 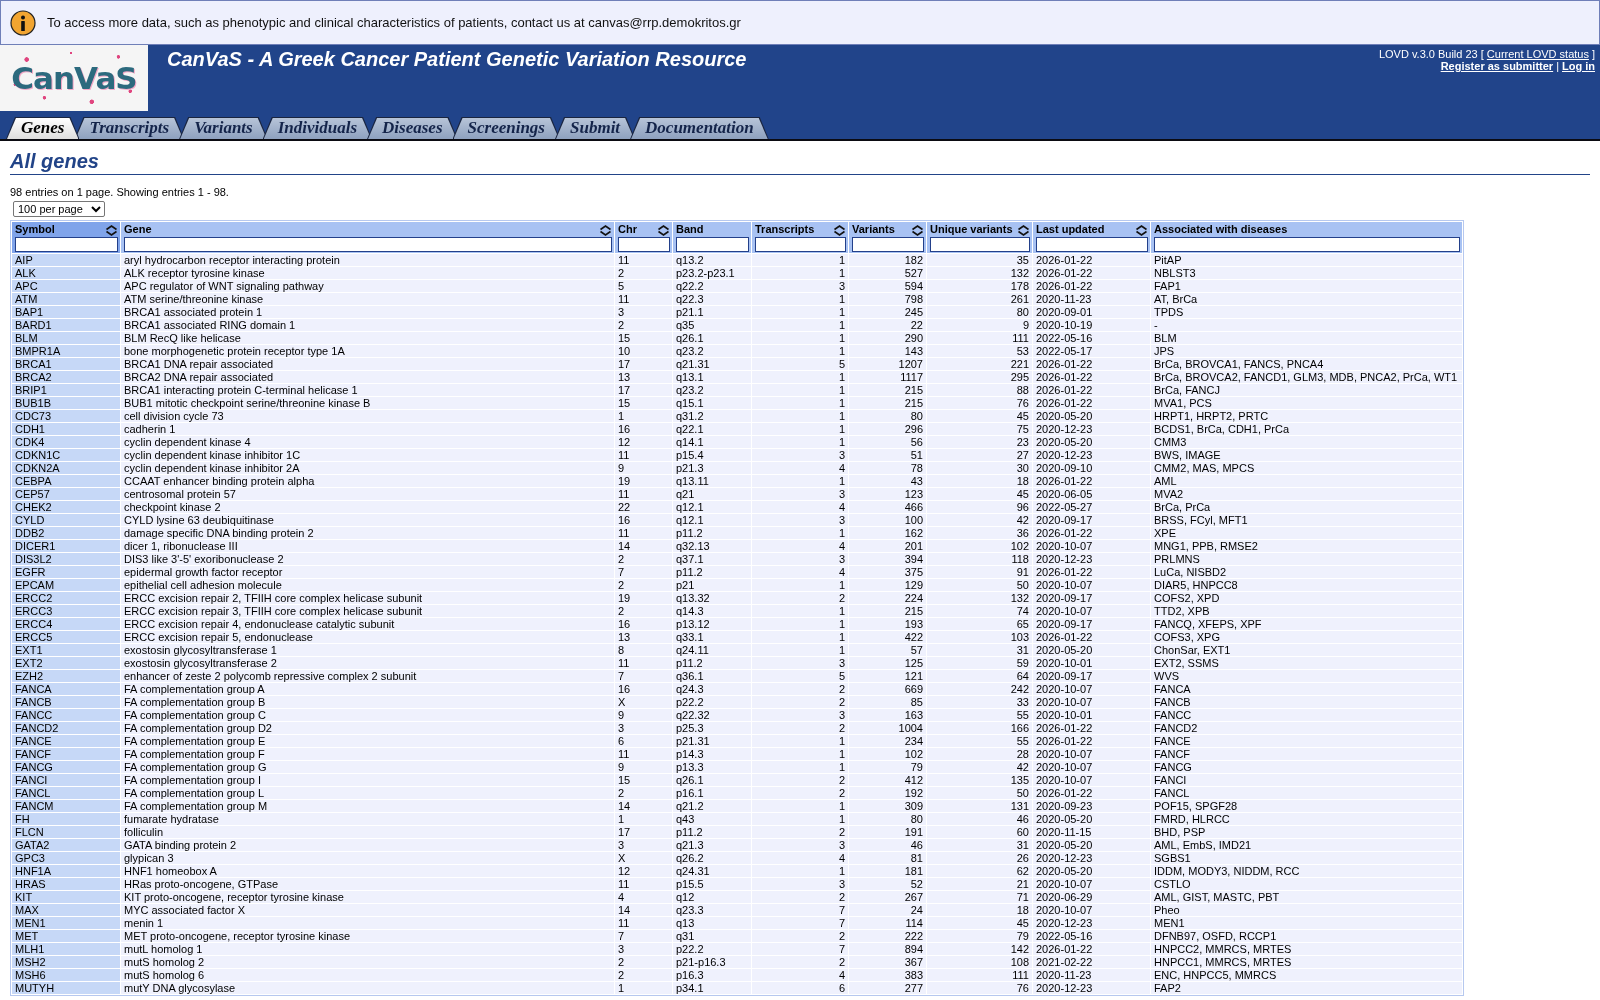 I want to click on table-cell: 2020-11-23, so click(x=1091, y=975).